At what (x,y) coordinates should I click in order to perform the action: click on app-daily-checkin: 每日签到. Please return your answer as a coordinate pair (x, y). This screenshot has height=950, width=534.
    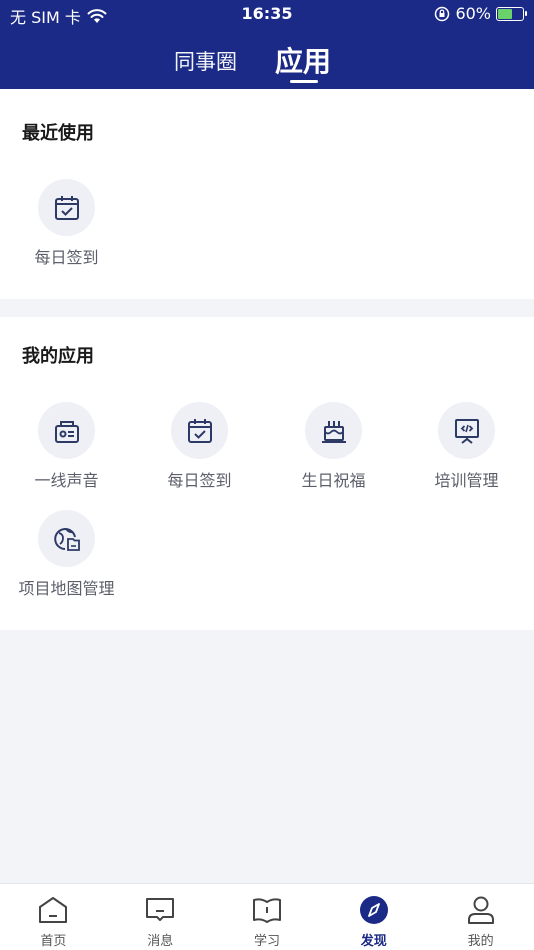
    Looking at the image, I should click on (199, 446).